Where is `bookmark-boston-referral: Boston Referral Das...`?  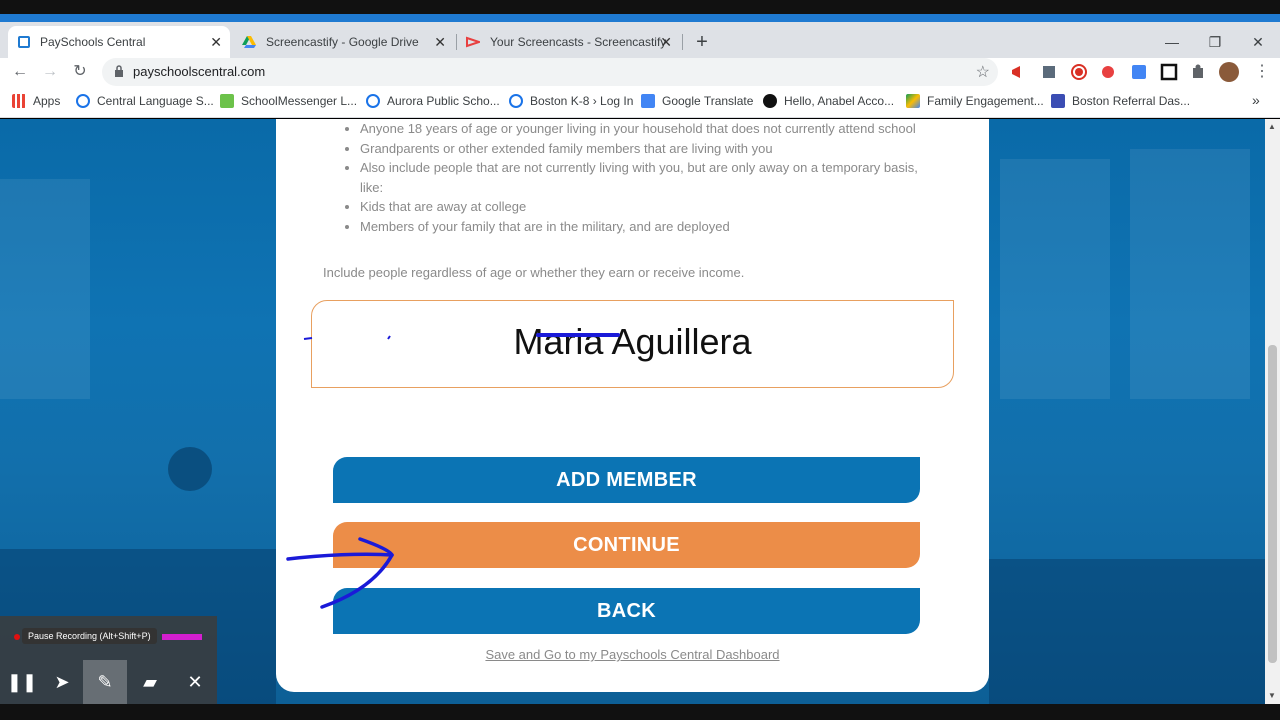
bookmark-boston-referral: Boston Referral Das... is located at coordinates (1120, 101).